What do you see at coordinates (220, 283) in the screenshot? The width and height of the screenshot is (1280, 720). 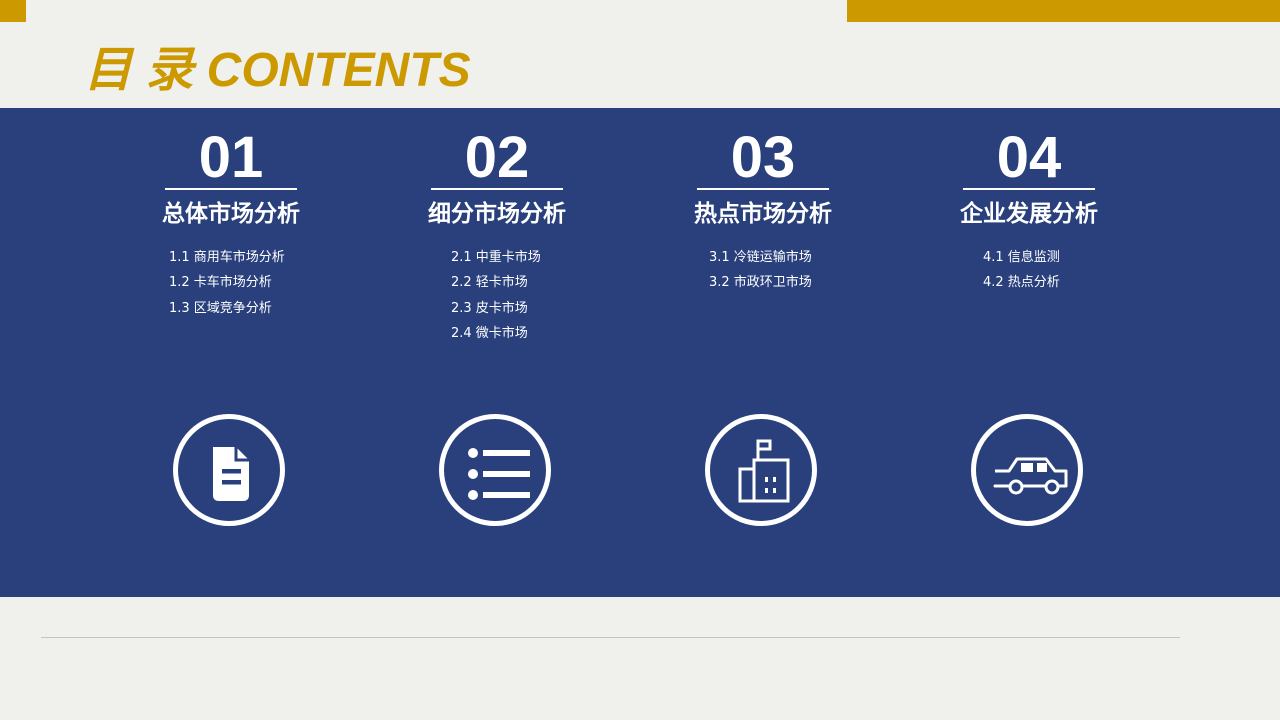 I see `list-item: 1.2 卡车市场分析` at bounding box center [220, 283].